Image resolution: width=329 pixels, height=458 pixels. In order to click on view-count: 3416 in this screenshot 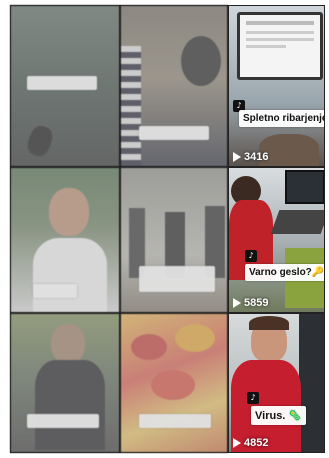, I will do `click(250, 157)`.